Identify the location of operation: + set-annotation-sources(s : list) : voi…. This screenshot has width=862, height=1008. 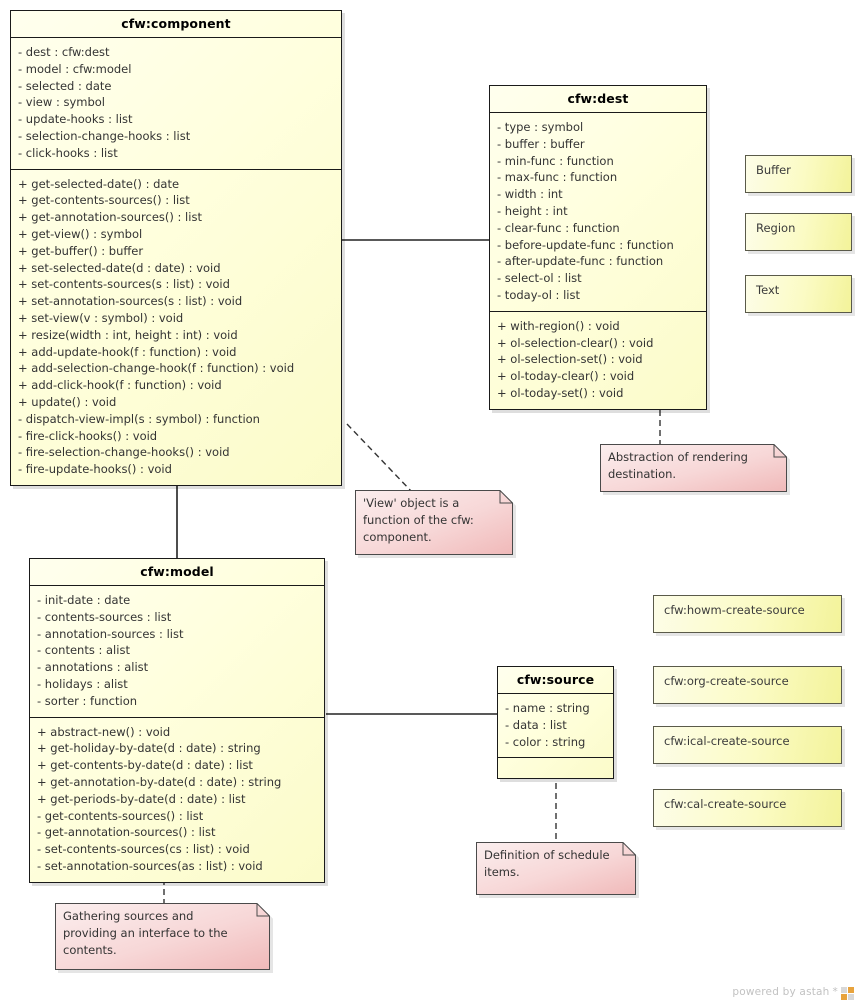
(130, 301).